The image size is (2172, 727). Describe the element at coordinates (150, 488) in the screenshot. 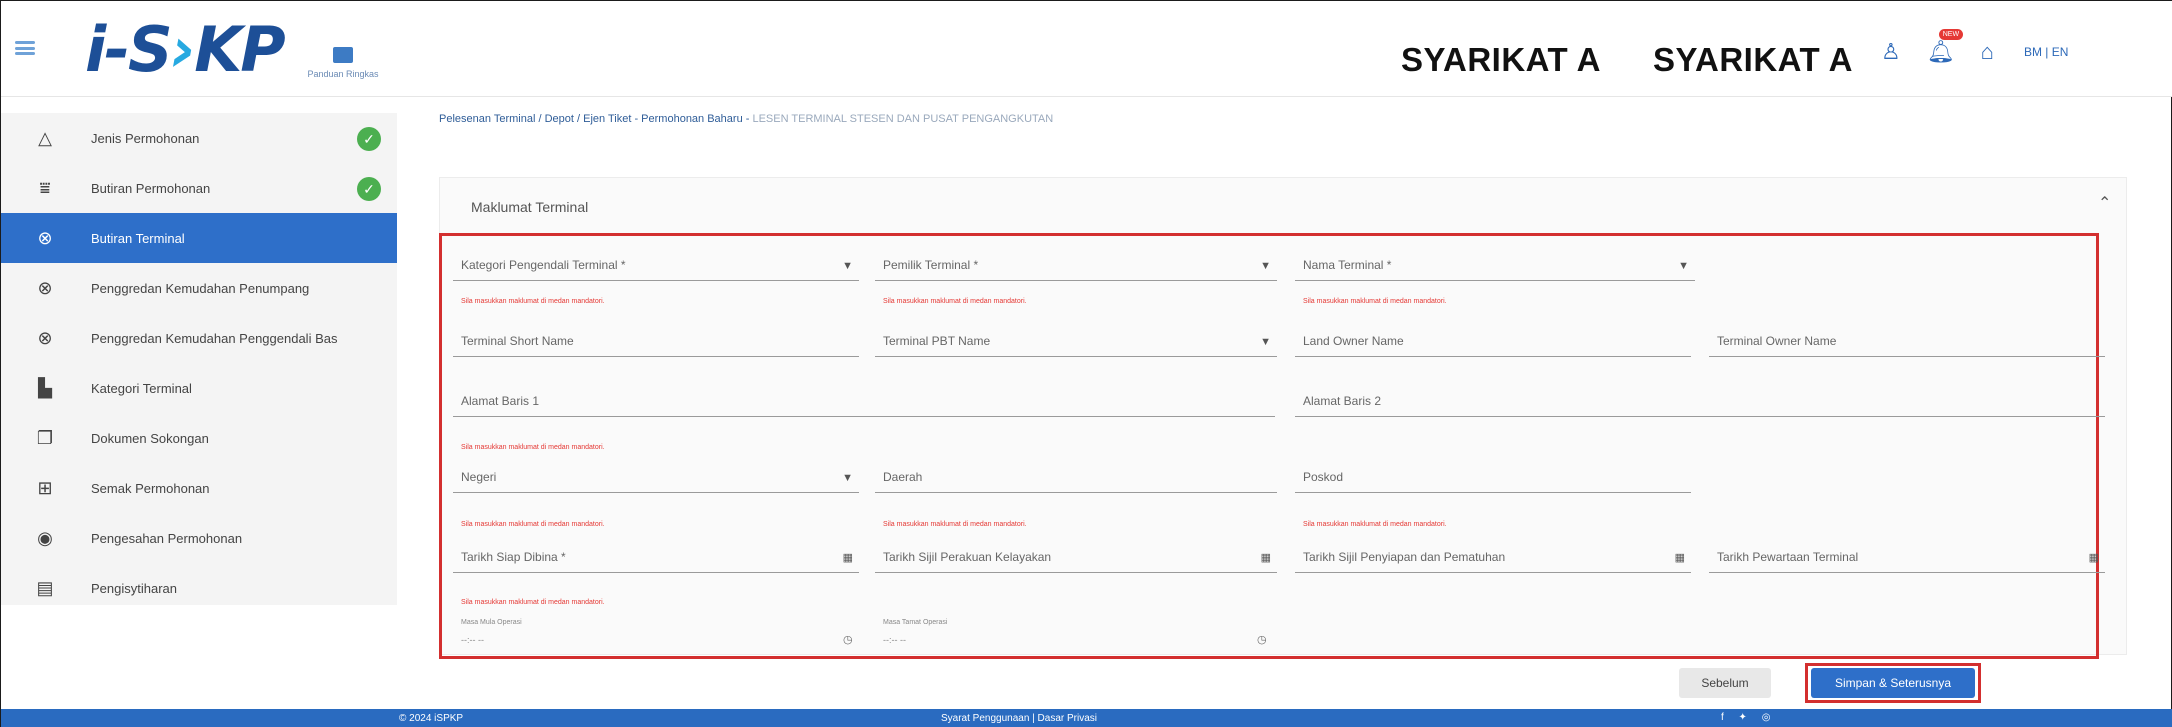

I see `sidebar-item-label: Semak Permohonan` at that location.